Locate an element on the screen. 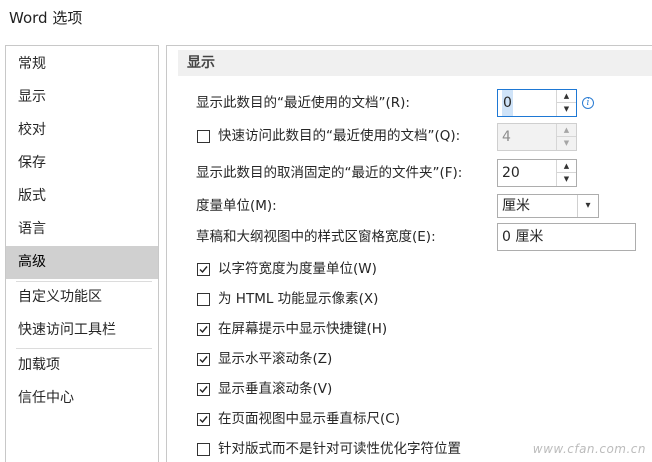 This screenshot has width=652, height=462. sidebar-item-addins: 加载项 is located at coordinates (82, 365).